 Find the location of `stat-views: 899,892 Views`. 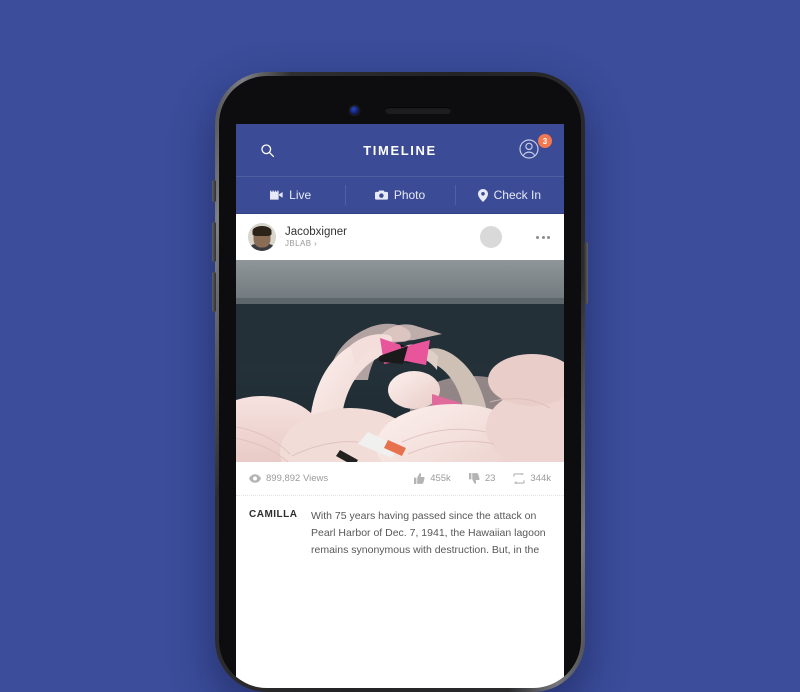

stat-views: 899,892 Views is located at coordinates (322, 478).